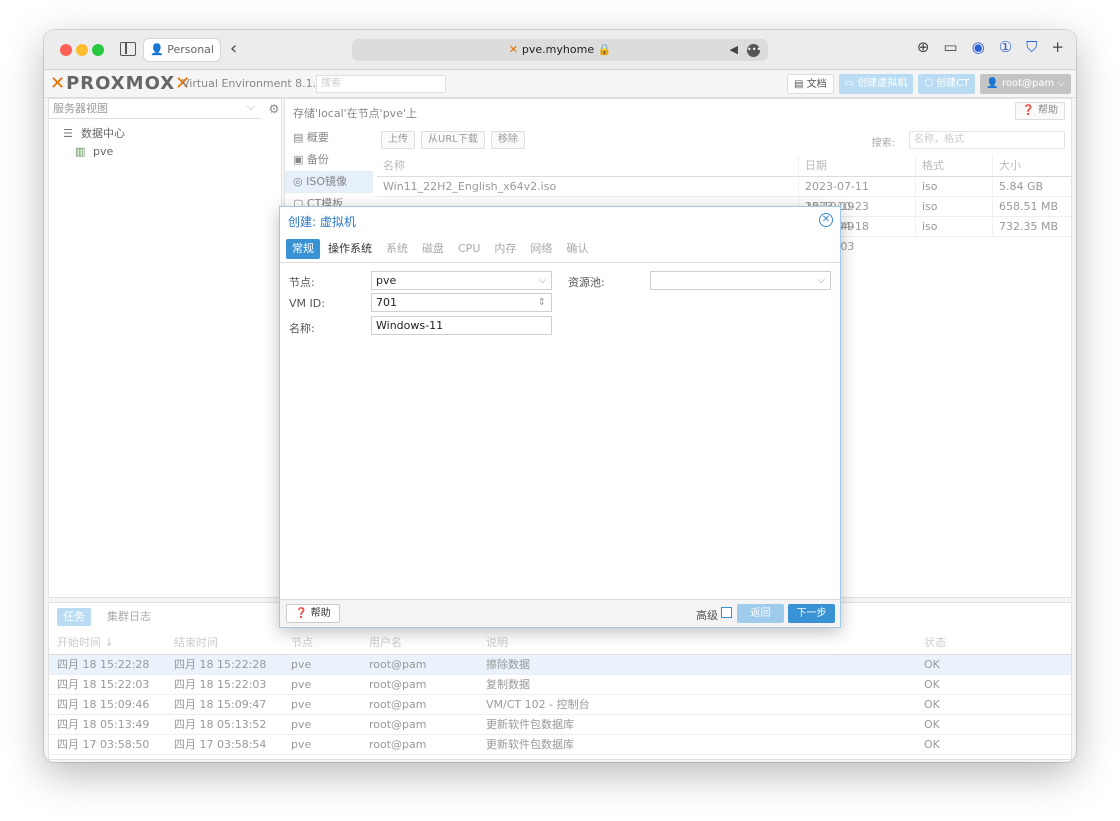 The width and height of the screenshot is (1120, 821). Describe the element at coordinates (1005, 47) in the screenshot. I see `password-icon: ①` at that location.